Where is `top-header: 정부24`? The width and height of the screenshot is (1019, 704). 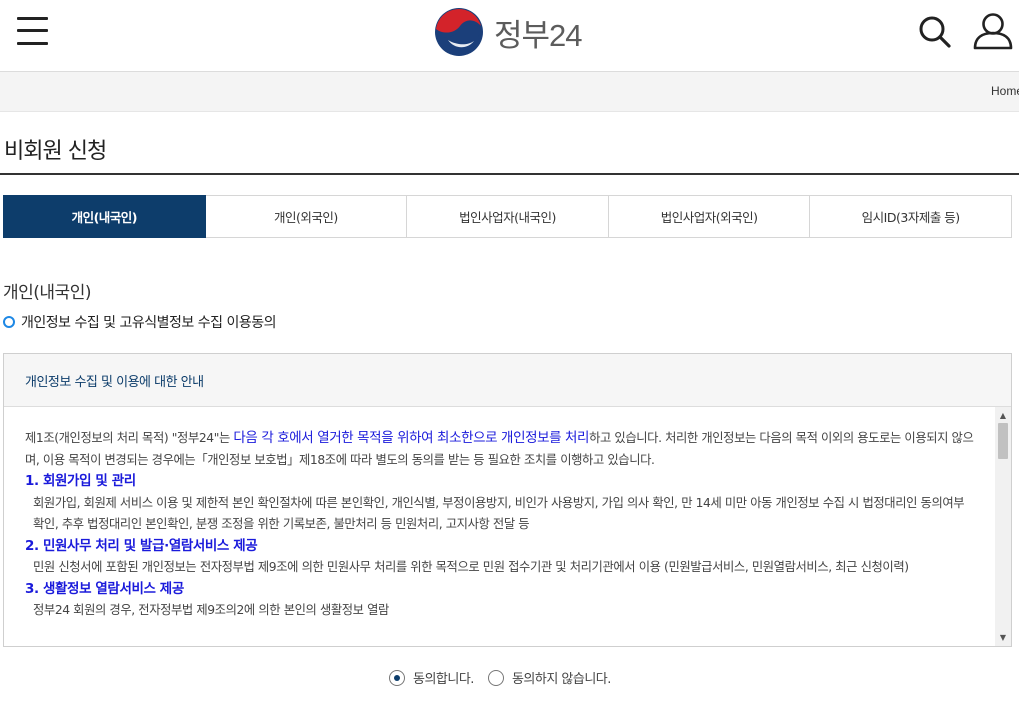 top-header: 정부24 is located at coordinates (509, 36).